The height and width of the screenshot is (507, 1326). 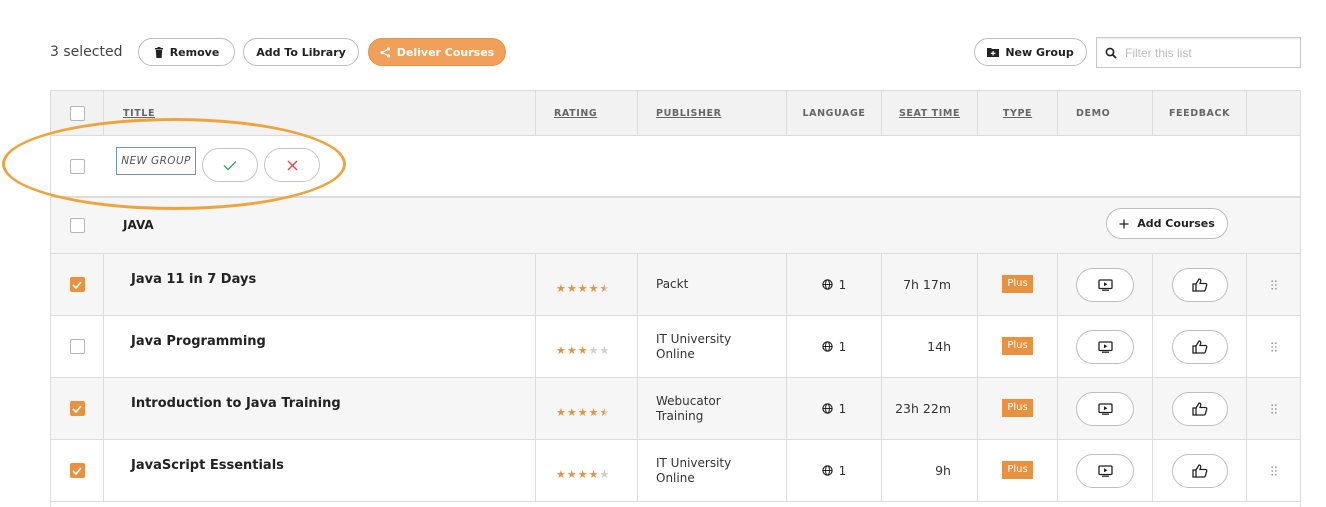 What do you see at coordinates (675, 167) in the screenshot?
I see `new-group-row: NEW GROUP` at bounding box center [675, 167].